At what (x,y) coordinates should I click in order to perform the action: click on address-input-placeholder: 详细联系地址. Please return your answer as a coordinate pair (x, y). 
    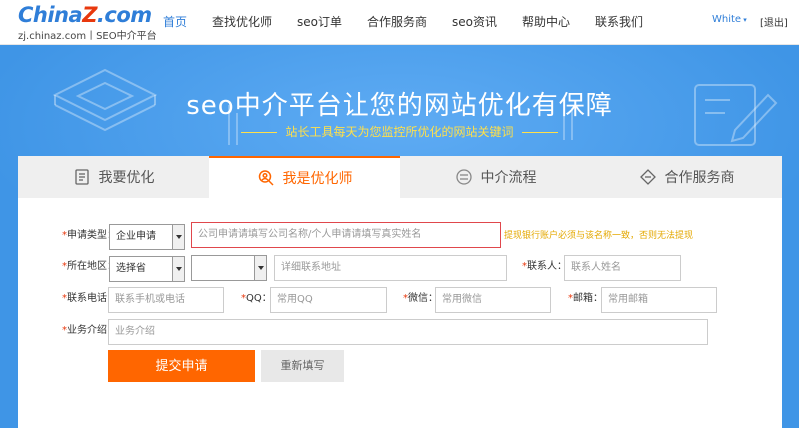
    Looking at the image, I should click on (311, 267).